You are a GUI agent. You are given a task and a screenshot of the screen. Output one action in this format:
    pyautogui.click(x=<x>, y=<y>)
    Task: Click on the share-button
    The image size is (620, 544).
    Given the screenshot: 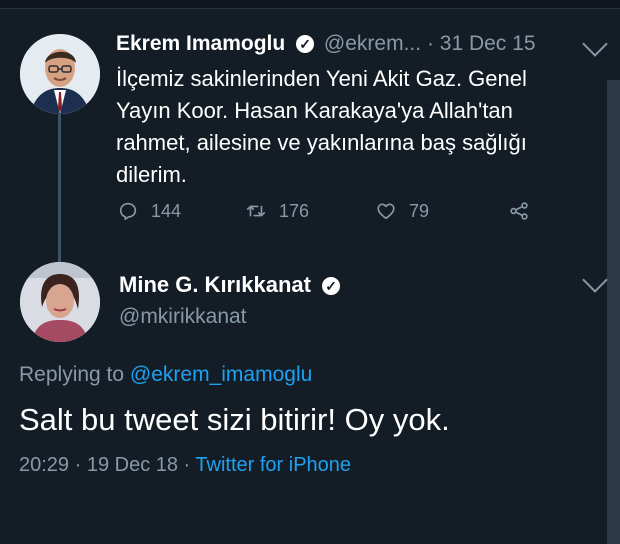 What is the action you would take?
    pyautogui.click(x=519, y=211)
    